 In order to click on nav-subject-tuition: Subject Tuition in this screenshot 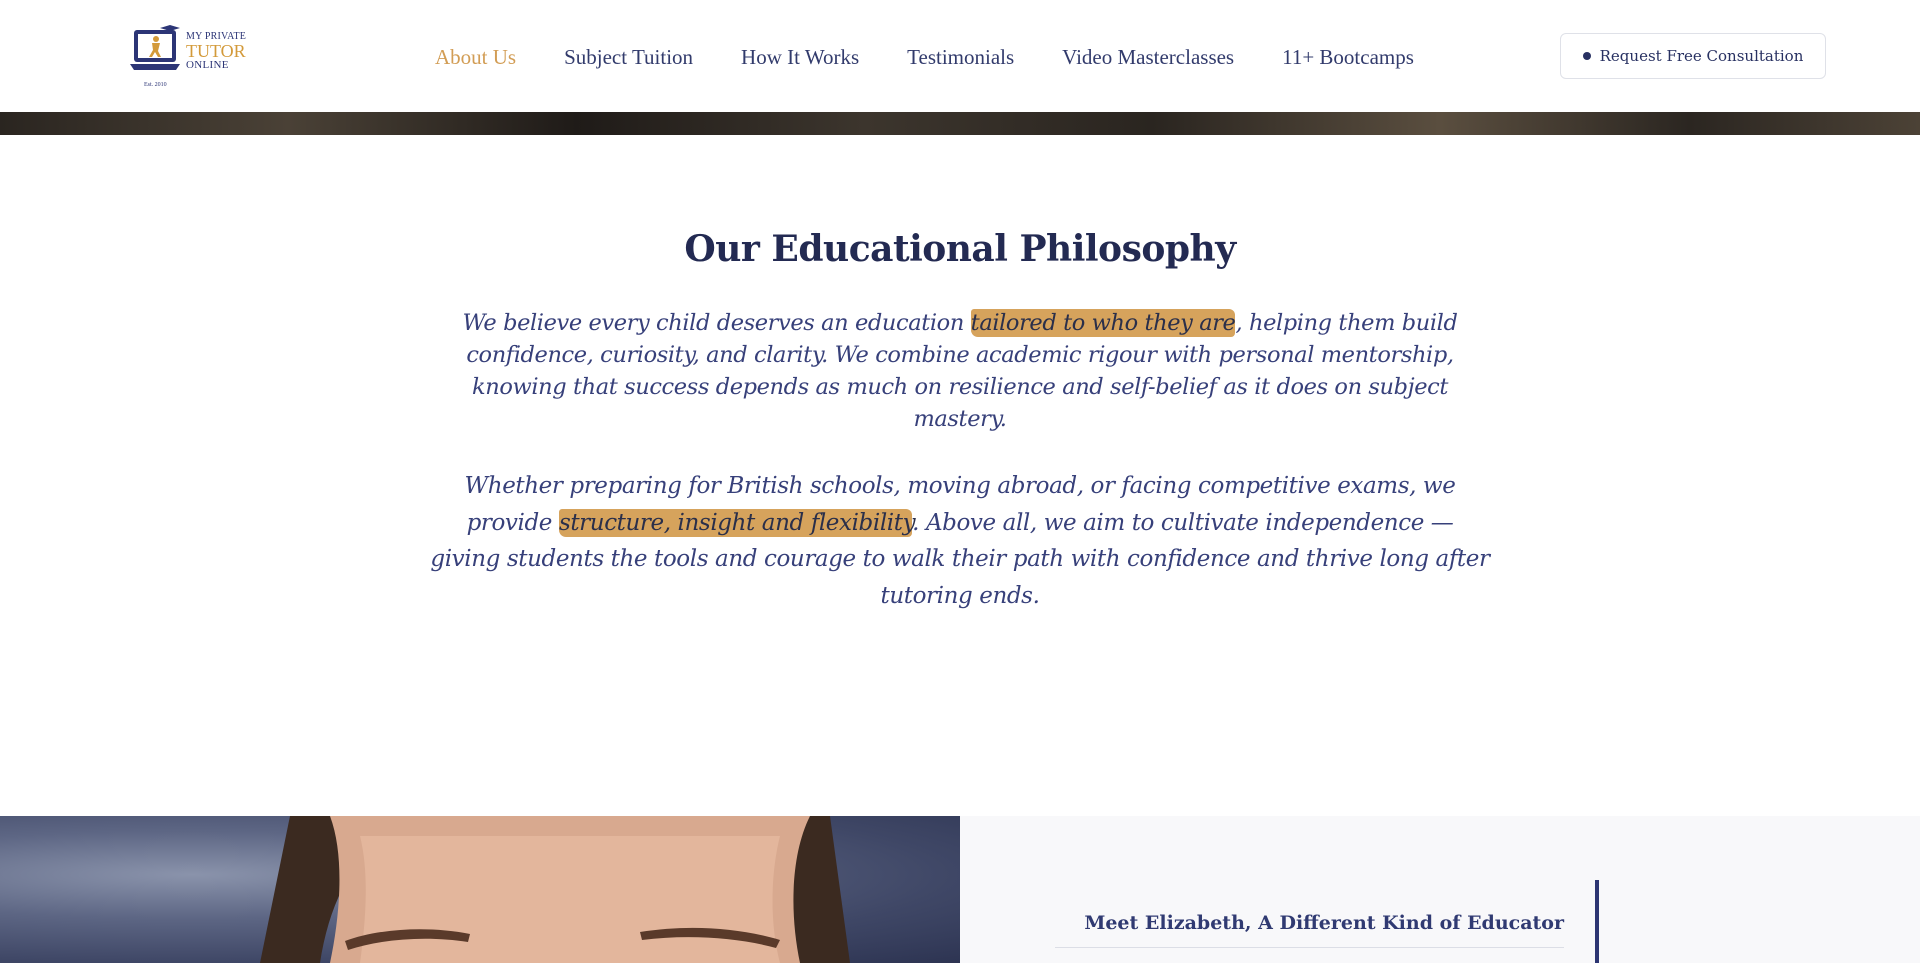, I will do `click(628, 57)`.